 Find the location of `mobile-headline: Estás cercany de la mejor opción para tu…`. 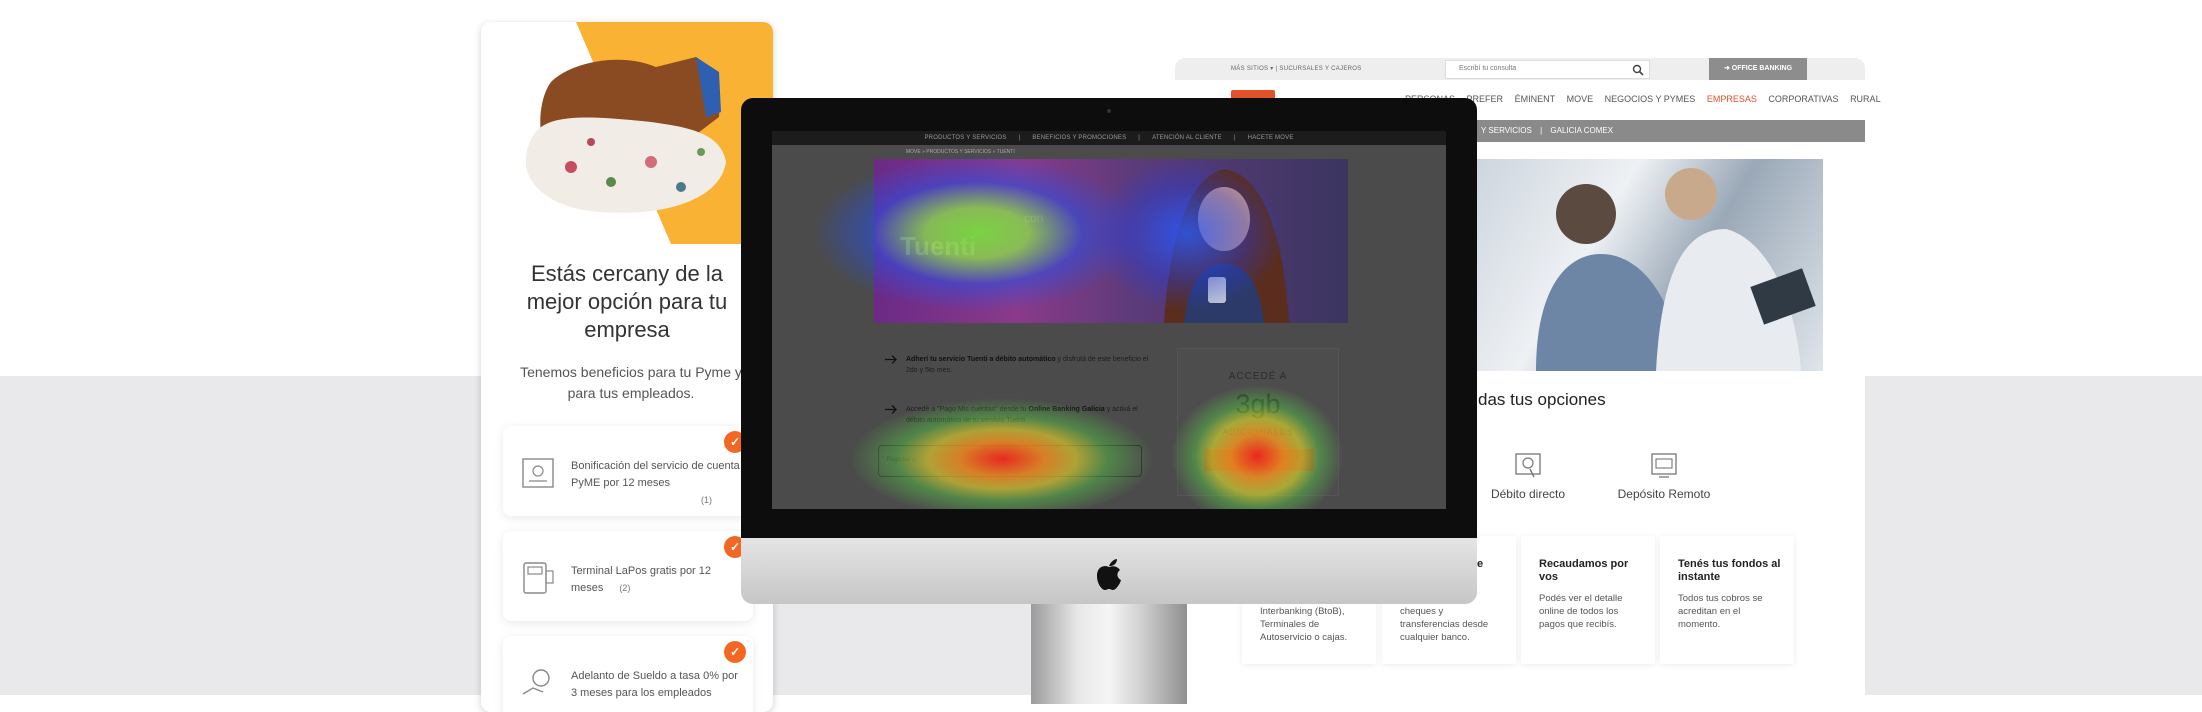

mobile-headline: Estás cercany de la mejor opción para tu… is located at coordinates (627, 301).